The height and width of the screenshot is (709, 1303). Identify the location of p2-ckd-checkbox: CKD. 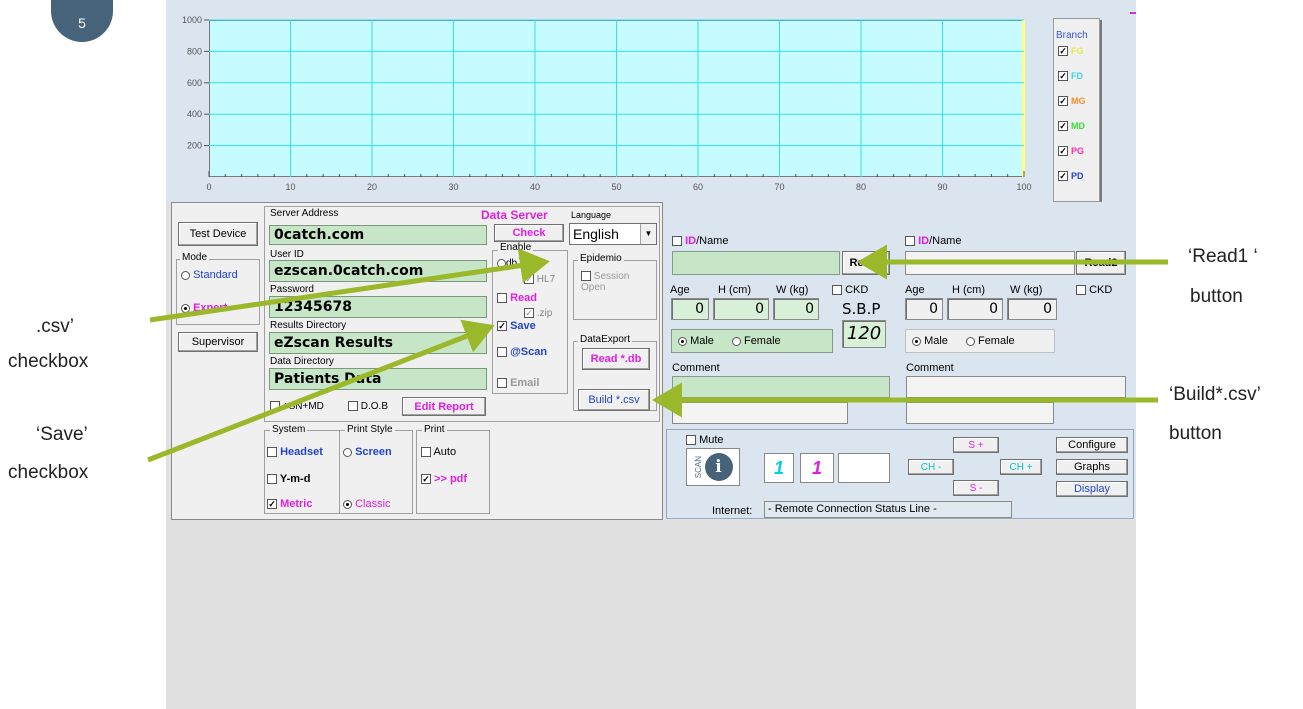
(1094, 290).